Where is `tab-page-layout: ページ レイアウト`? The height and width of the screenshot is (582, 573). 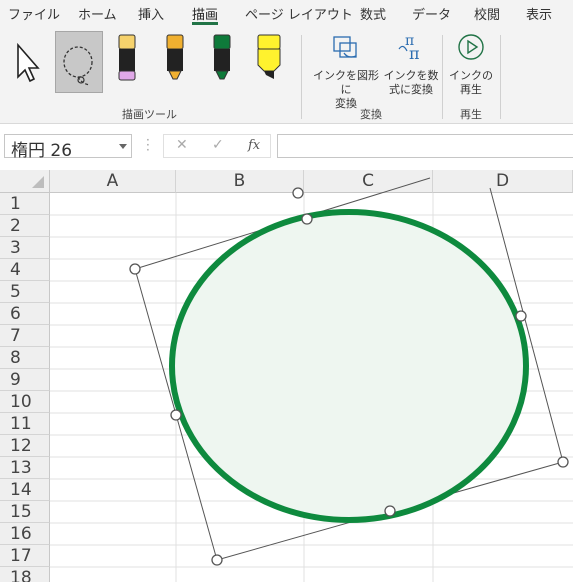
tab-page-layout: ページ レイアウト is located at coordinates (299, 13).